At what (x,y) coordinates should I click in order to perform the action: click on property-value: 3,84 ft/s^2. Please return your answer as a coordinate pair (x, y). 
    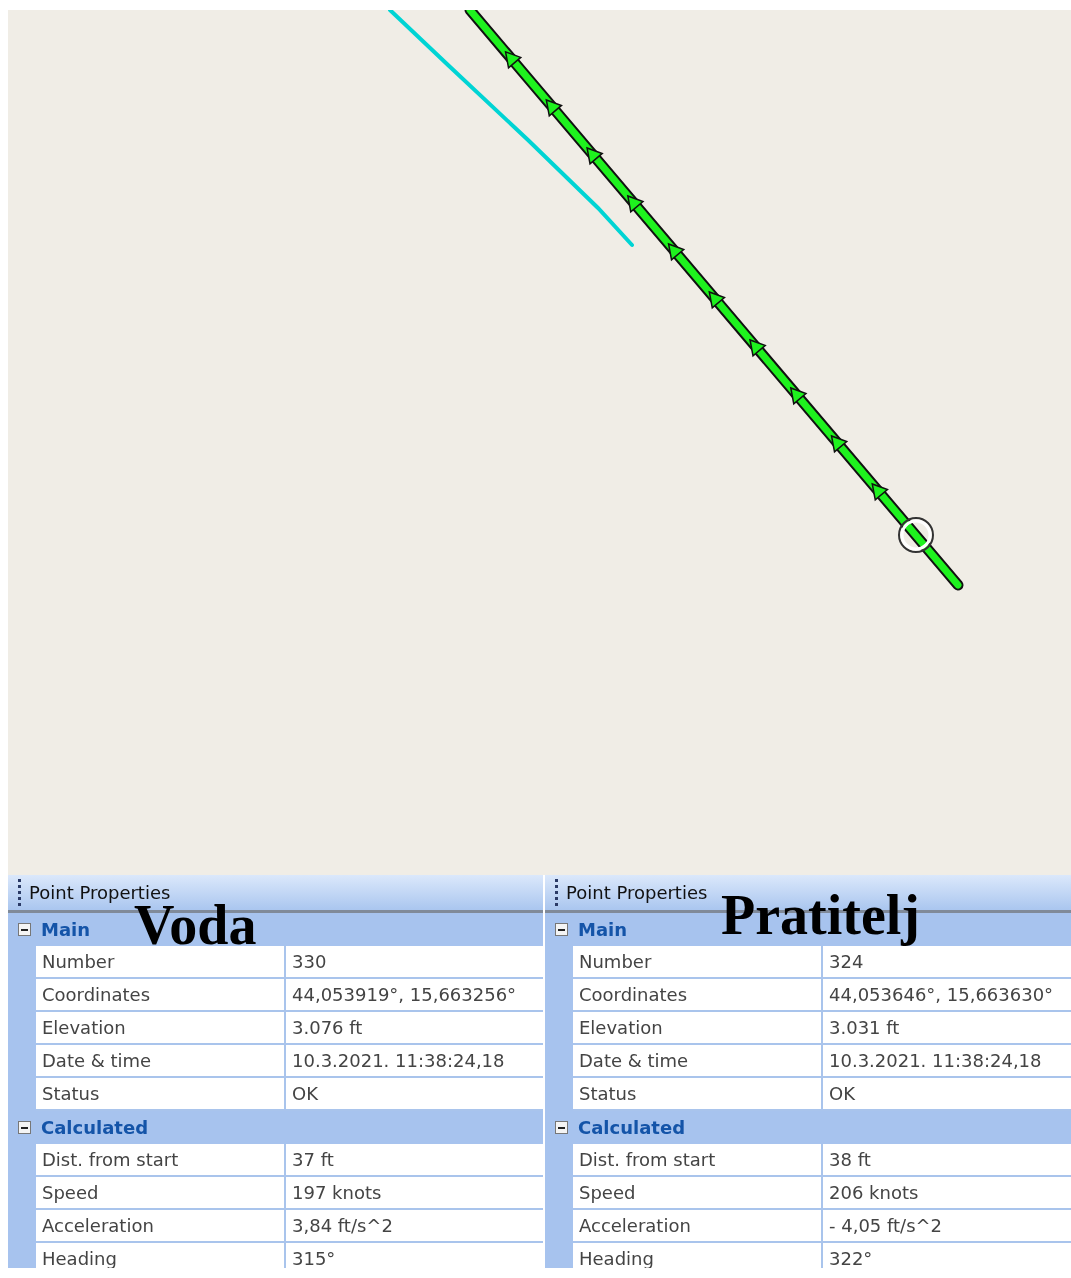
    Looking at the image, I should click on (414, 1226).